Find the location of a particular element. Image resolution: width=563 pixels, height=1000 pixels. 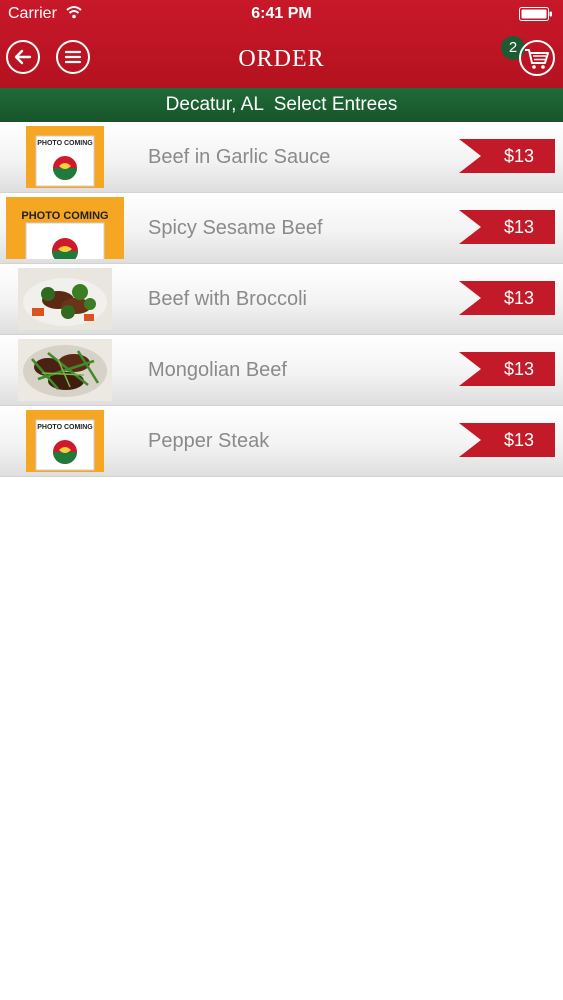

cart-button is located at coordinates (537, 58).